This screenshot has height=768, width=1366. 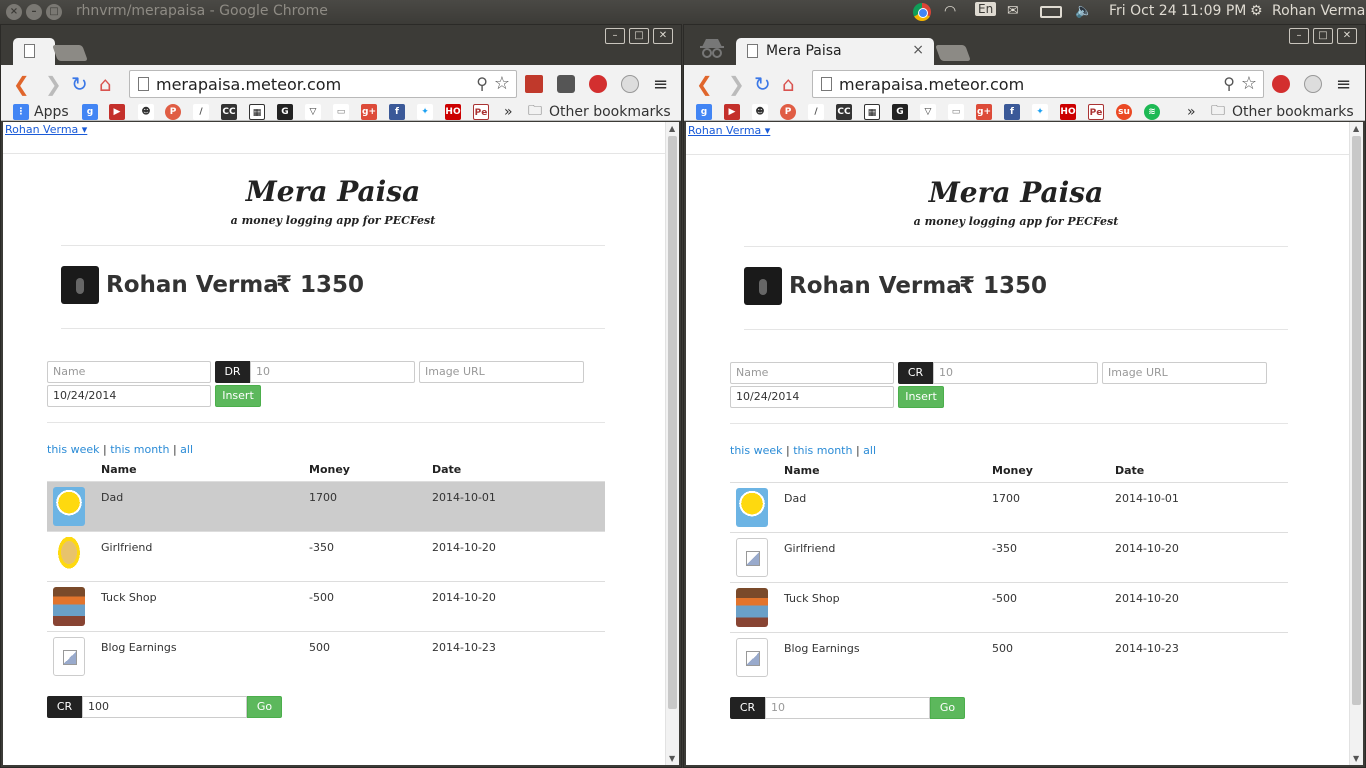 I want to click on close-window-icon: ×, so click(x=14, y=12).